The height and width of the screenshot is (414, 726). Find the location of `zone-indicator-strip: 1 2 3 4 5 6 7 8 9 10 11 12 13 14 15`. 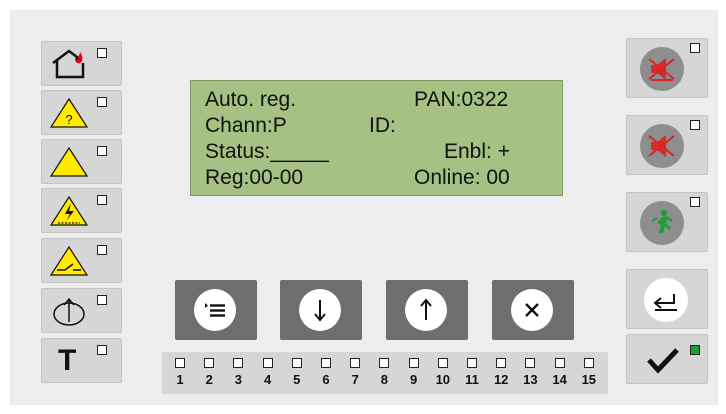

zone-indicator-strip: 1 2 3 4 5 6 7 8 9 10 11 12 13 14 15 is located at coordinates (385, 373).